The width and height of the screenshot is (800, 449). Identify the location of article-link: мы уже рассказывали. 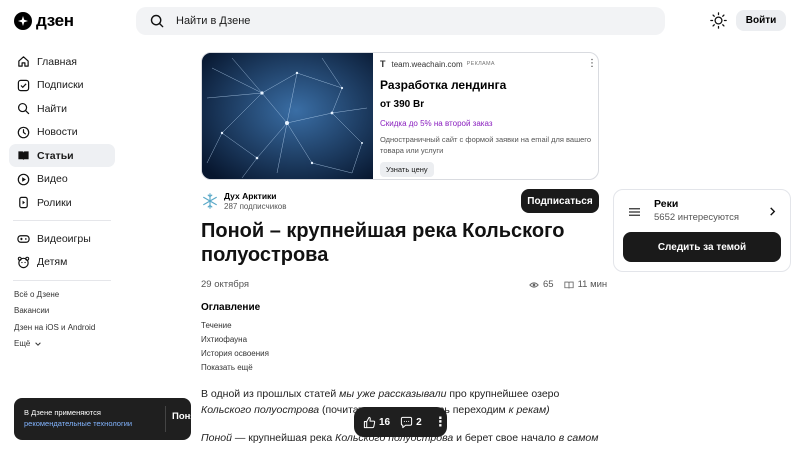
(392, 394).